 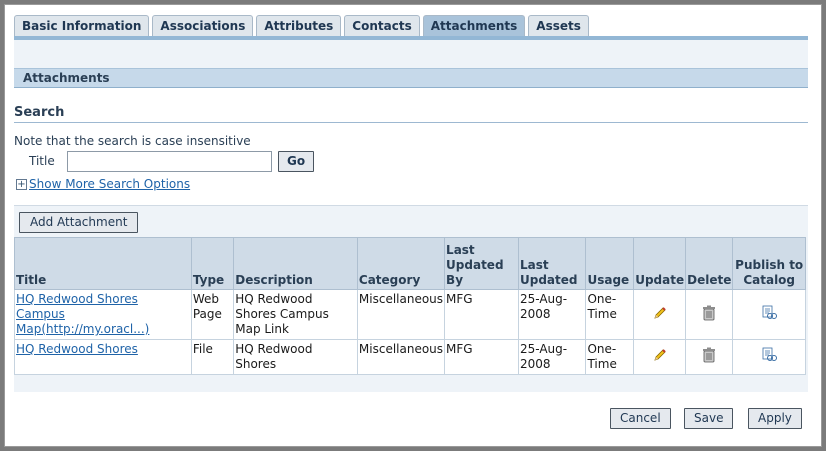 What do you see at coordinates (21, 184) in the screenshot?
I see `expand-plus-icon: +` at bounding box center [21, 184].